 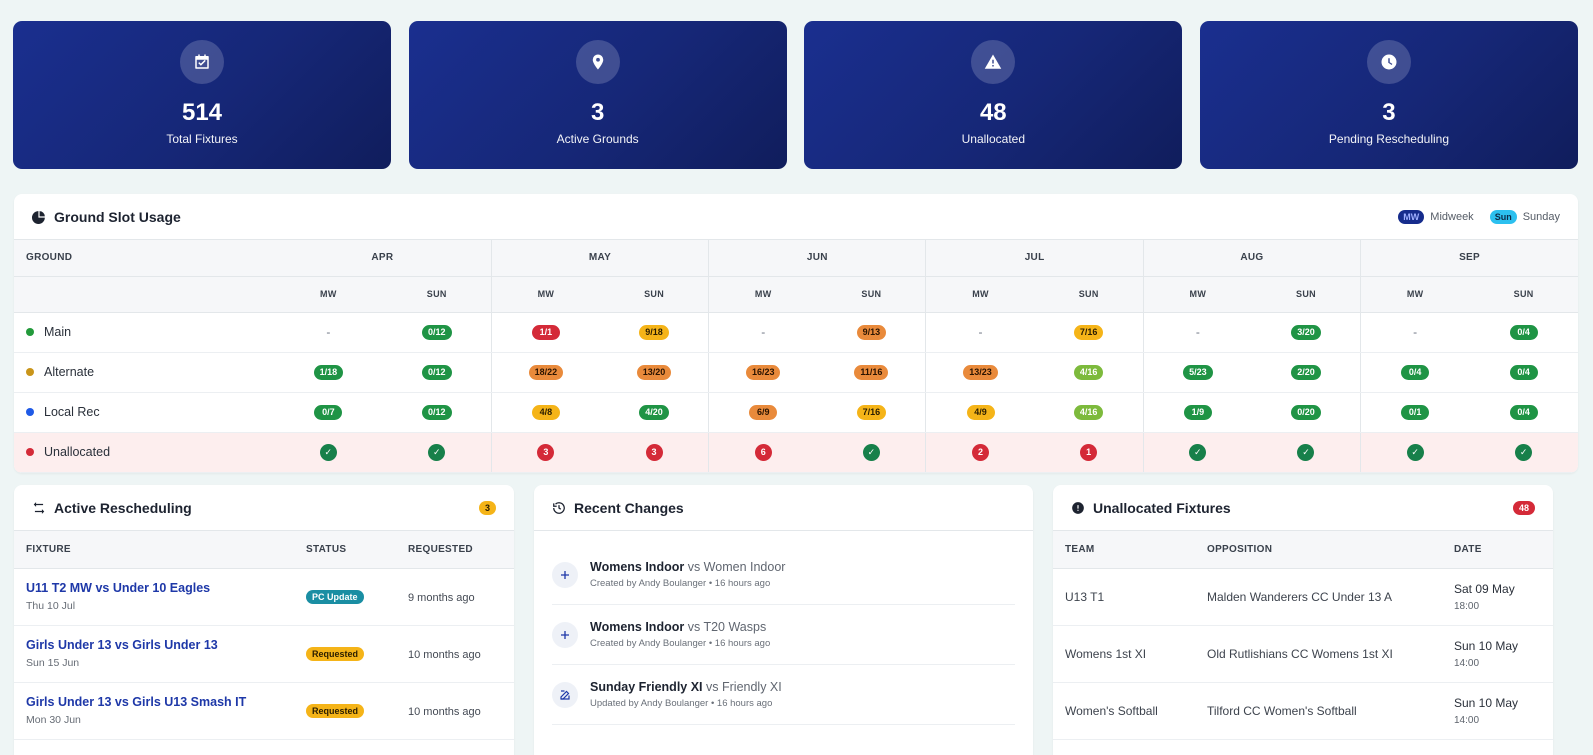 What do you see at coordinates (51, 606) in the screenshot?
I see `fixture-date: Thu 10 Jul` at bounding box center [51, 606].